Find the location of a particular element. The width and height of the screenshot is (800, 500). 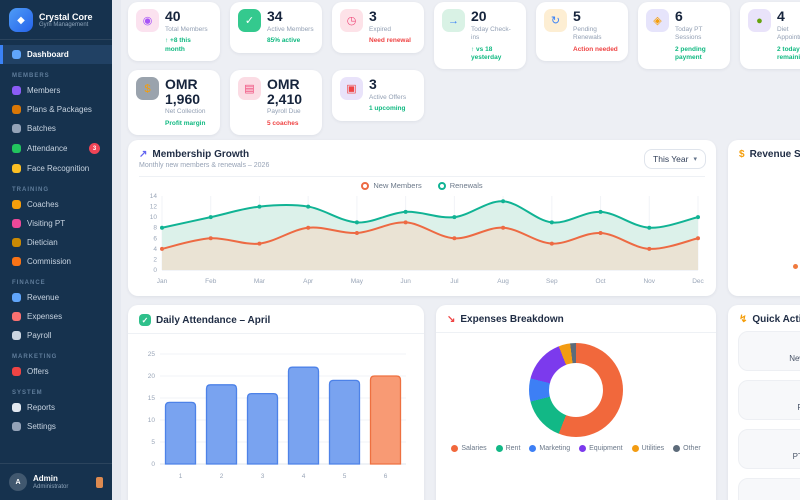

quick-action-new-member-button: New Member is located at coordinates (769, 351).